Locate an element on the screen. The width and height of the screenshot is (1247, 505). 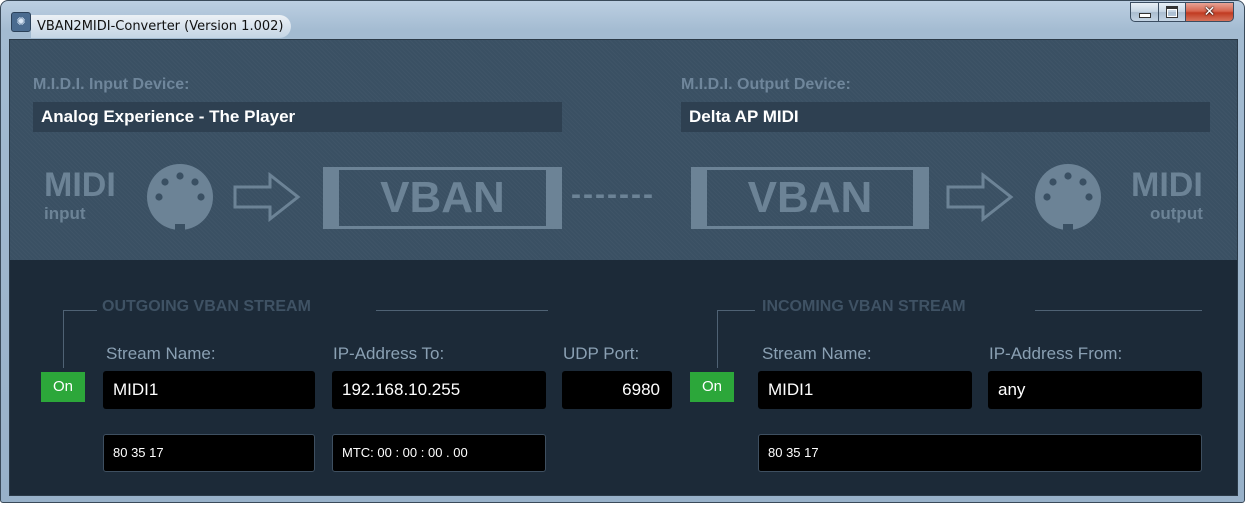
incoming-on-button: On is located at coordinates (712, 387).